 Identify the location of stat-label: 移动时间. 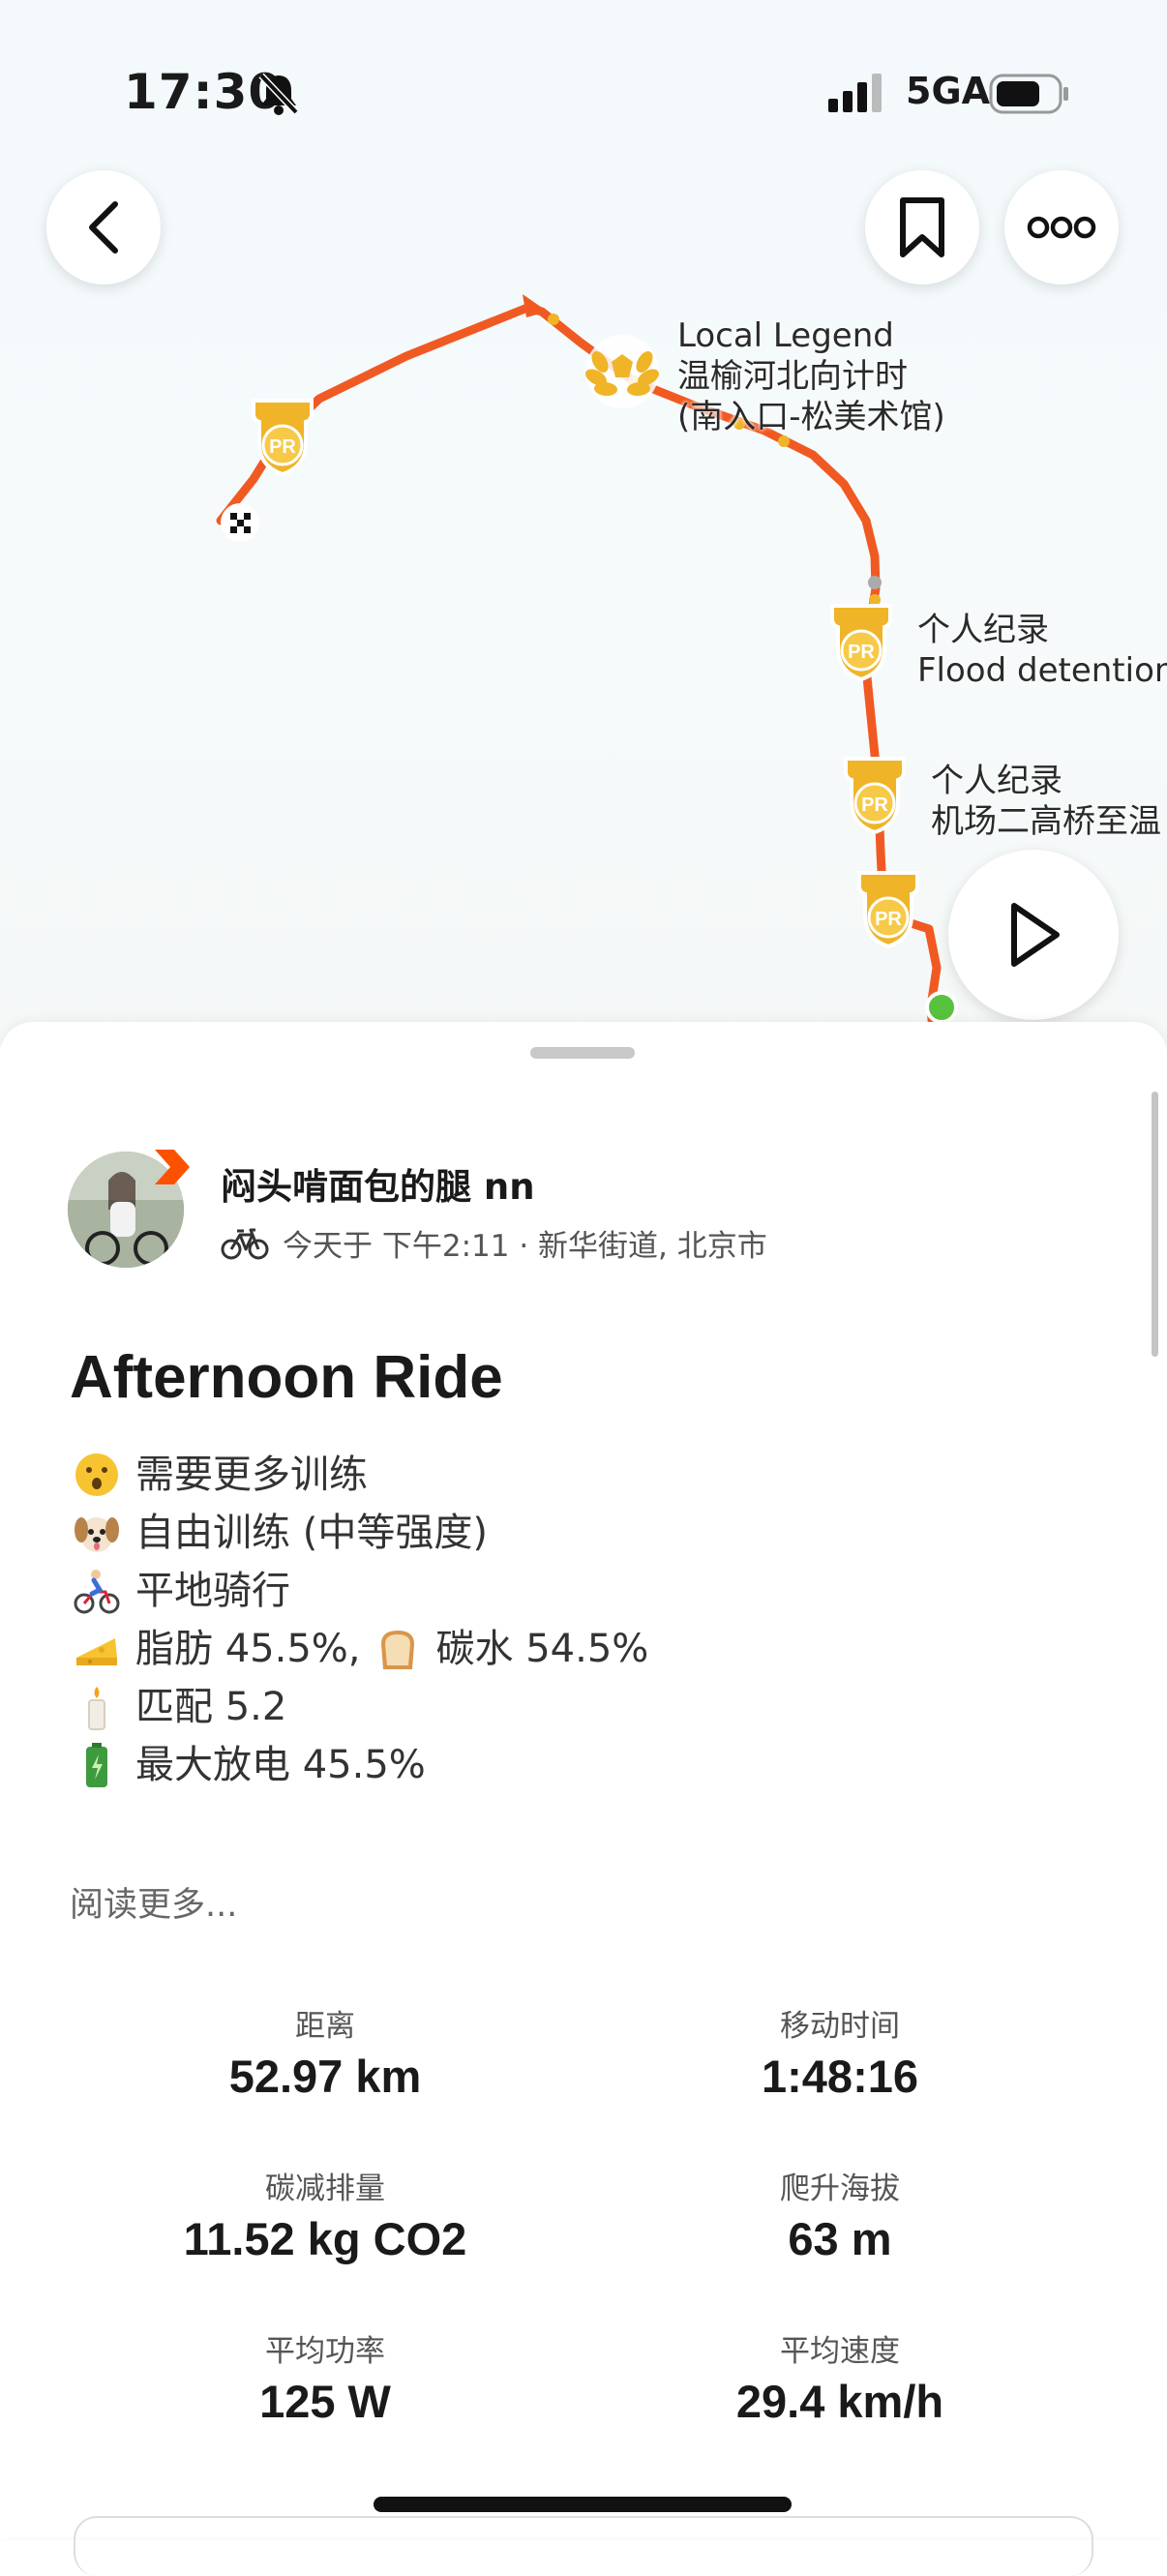
(840, 2026).